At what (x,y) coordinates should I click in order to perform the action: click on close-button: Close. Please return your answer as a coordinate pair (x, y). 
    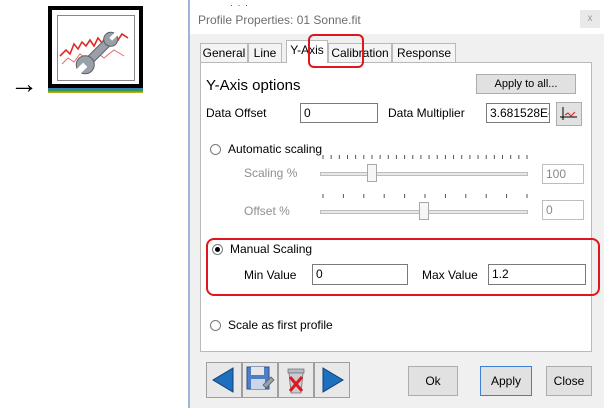
    Looking at the image, I should click on (569, 381).